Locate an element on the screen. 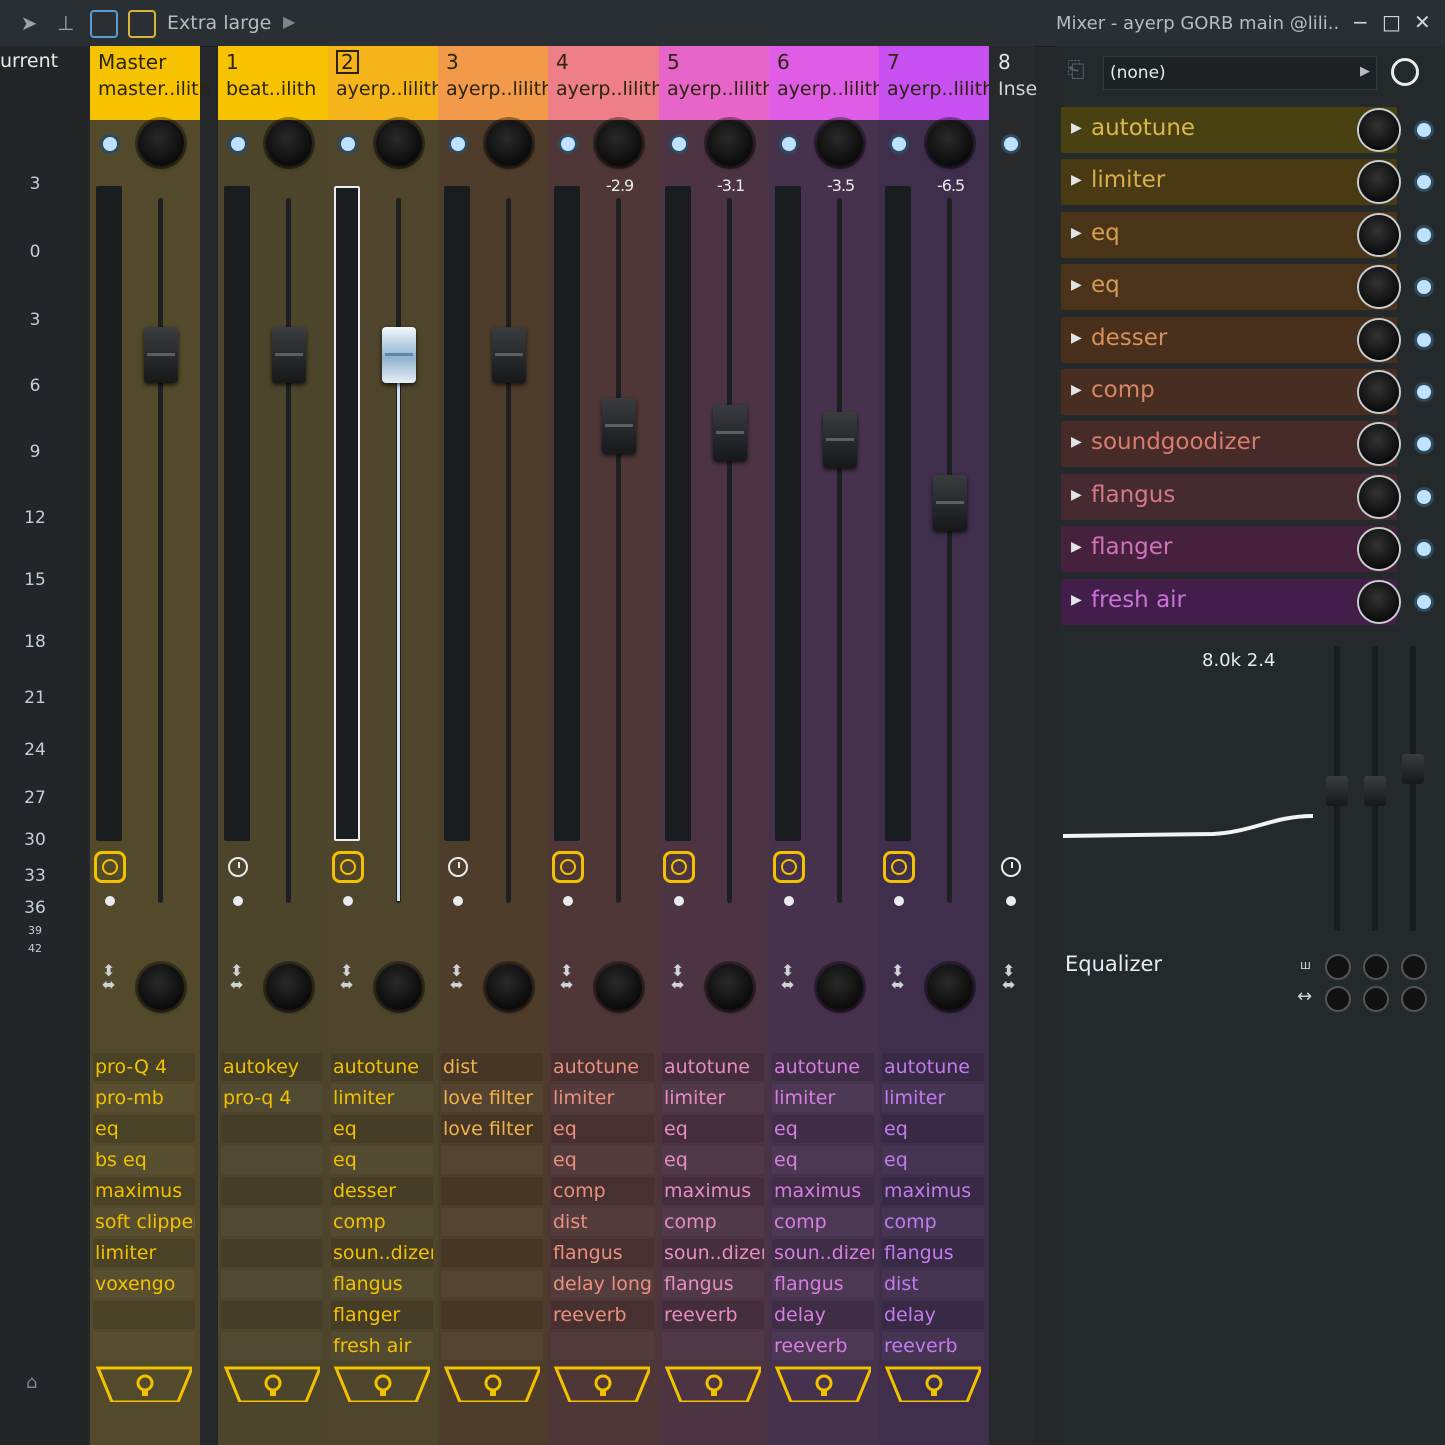 The height and width of the screenshot is (1445, 1445). eq-plugin-icon: ⎗ is located at coordinates (1076, 70).